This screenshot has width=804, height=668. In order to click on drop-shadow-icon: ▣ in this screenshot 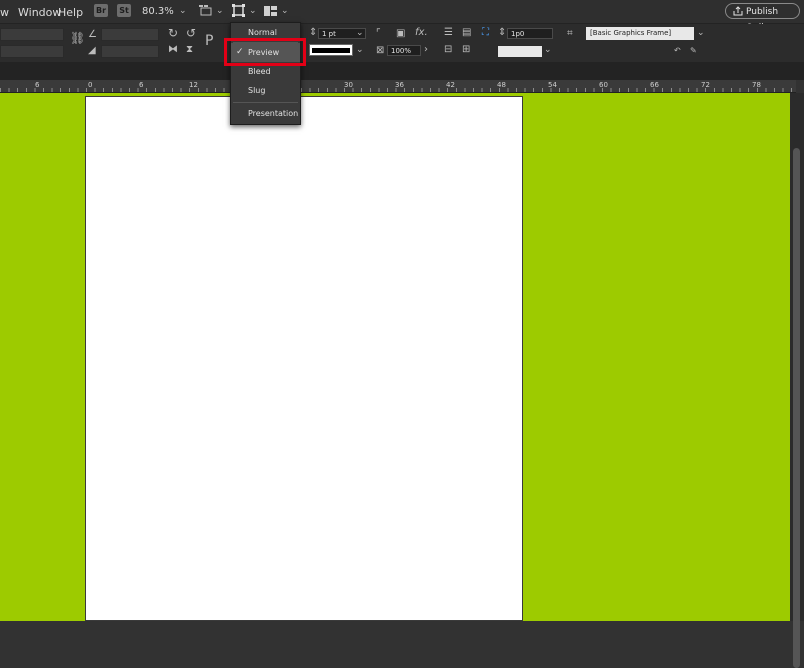, I will do `click(400, 34)`.